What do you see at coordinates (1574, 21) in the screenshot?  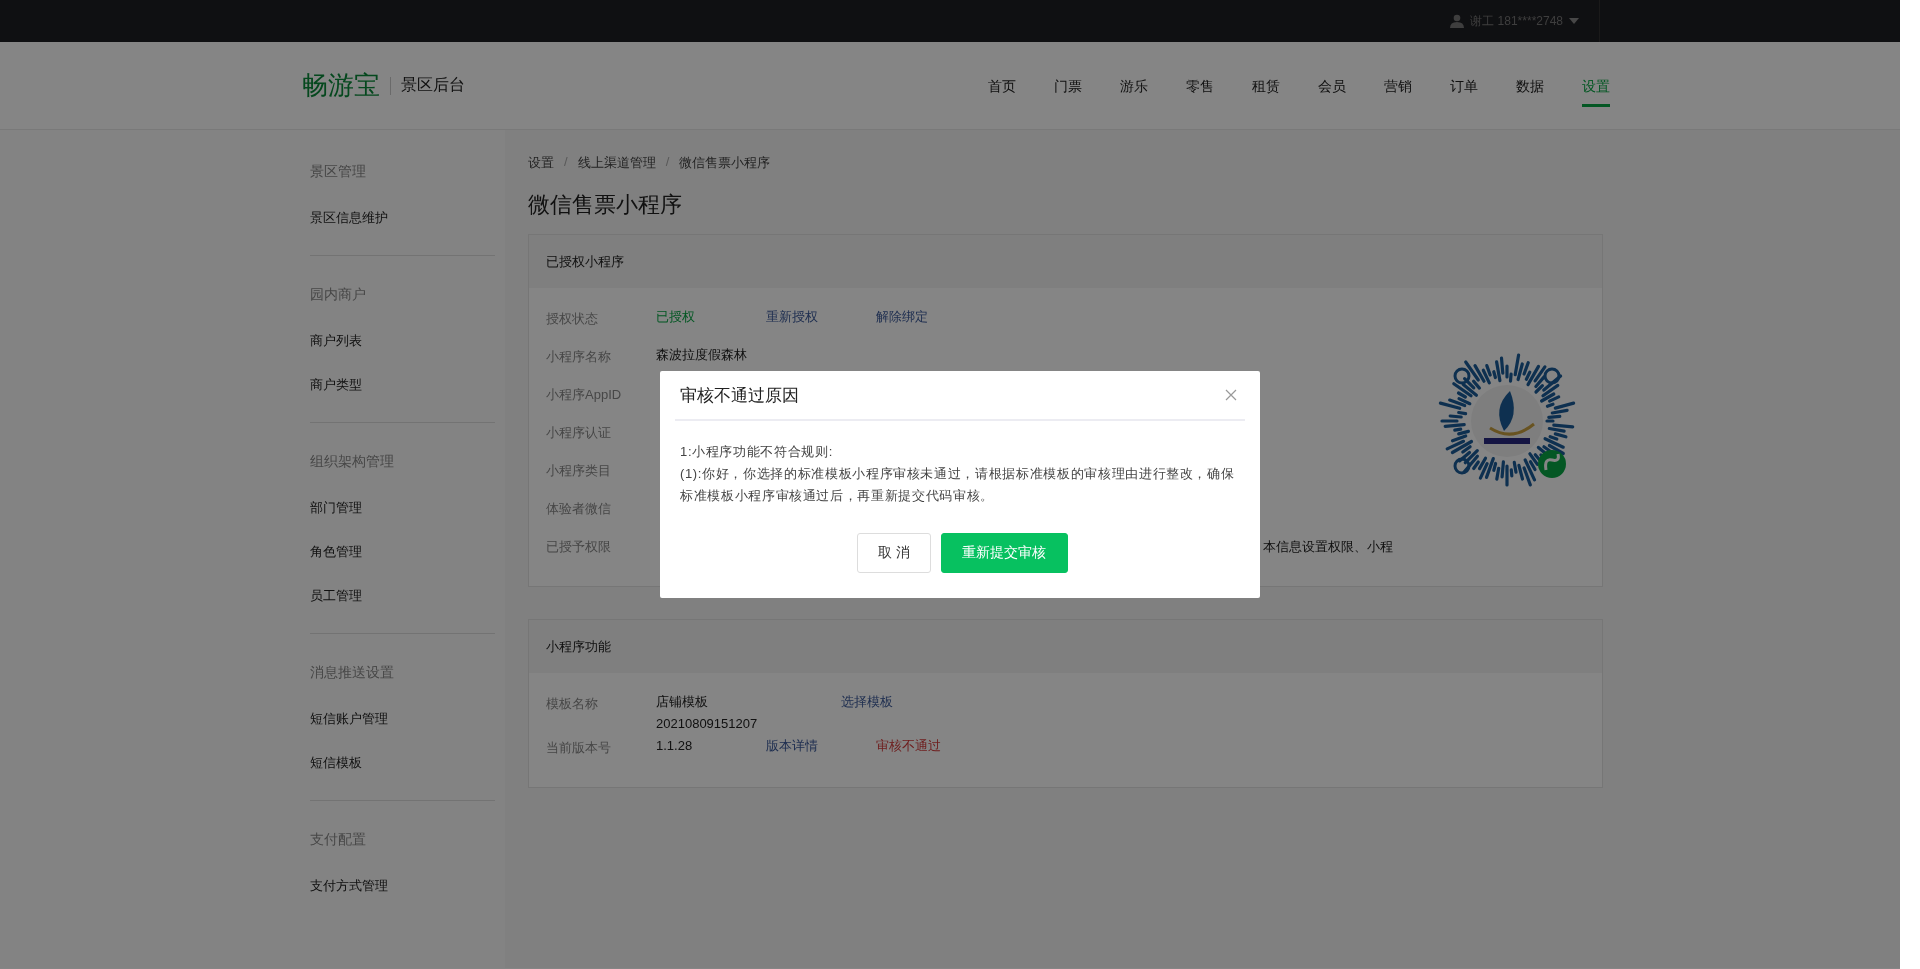 I see `caret-icon` at bounding box center [1574, 21].